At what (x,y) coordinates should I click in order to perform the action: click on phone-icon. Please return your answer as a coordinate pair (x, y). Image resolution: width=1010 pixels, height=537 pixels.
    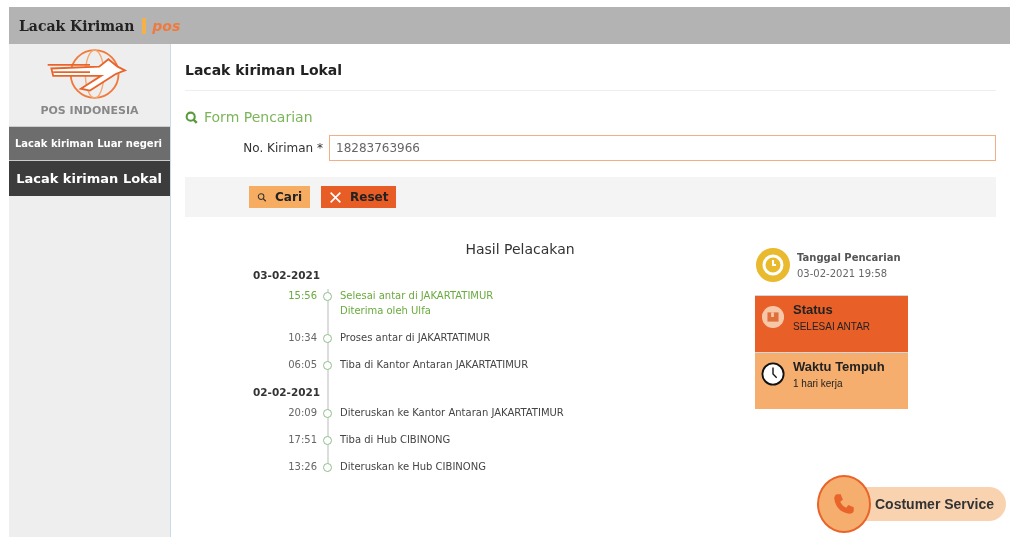
    Looking at the image, I should click on (844, 504).